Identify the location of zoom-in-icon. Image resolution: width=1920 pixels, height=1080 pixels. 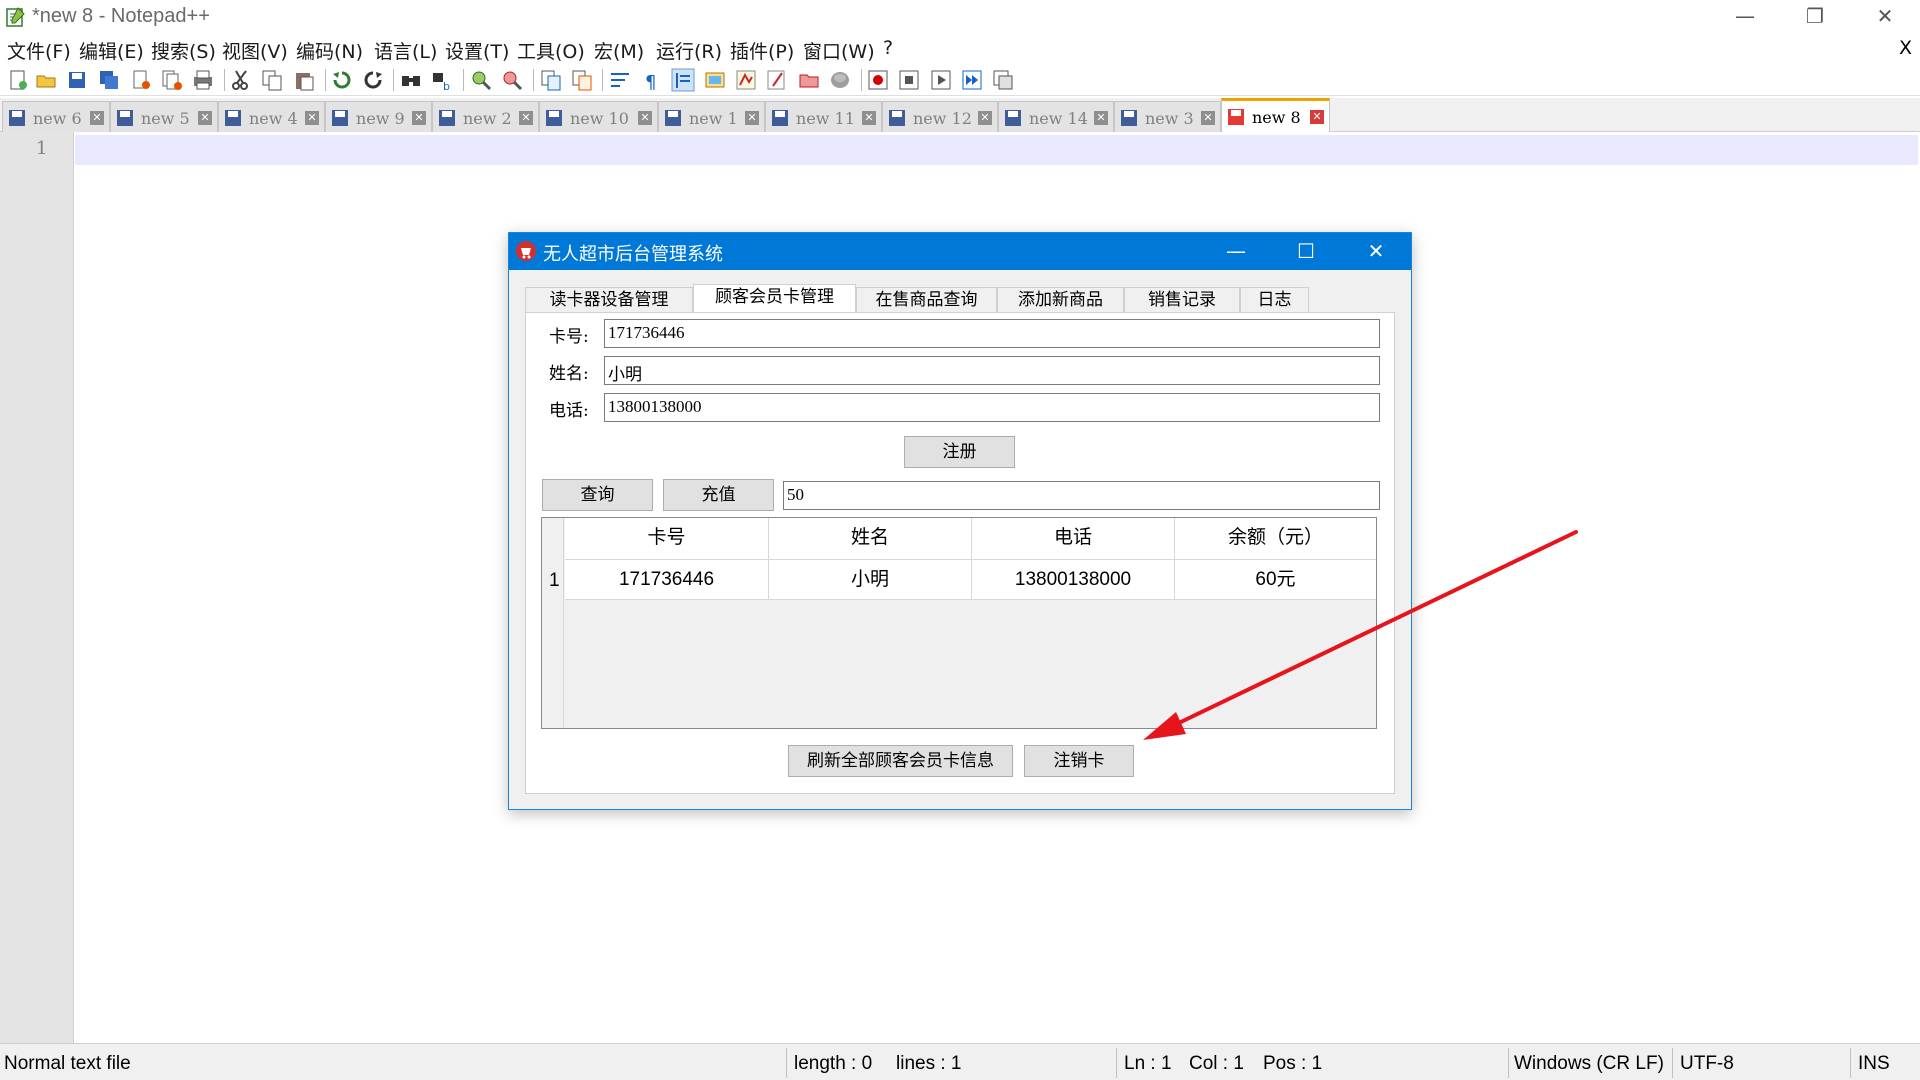
(481, 80).